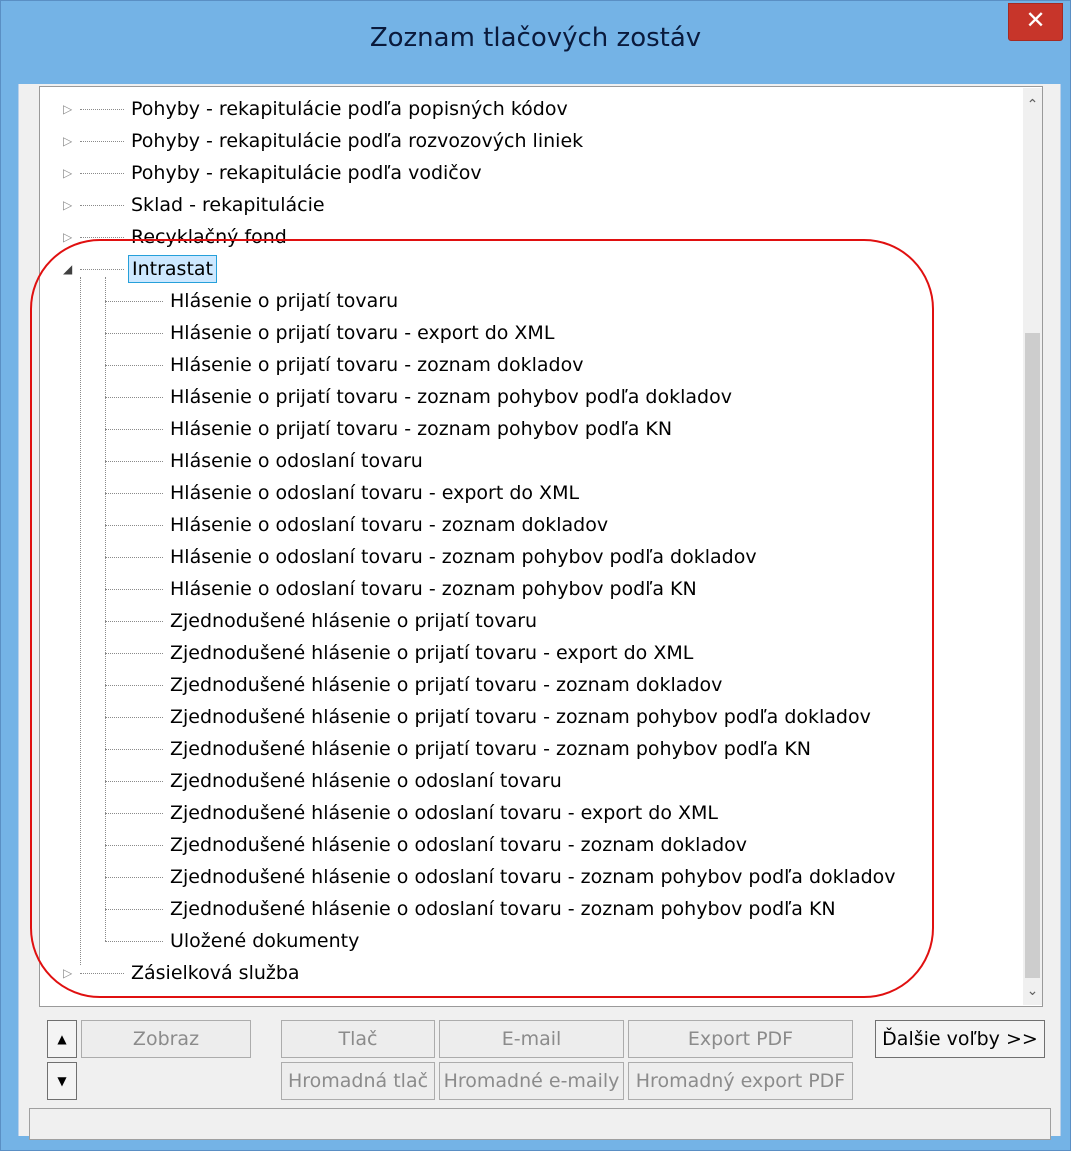 This screenshot has height=1151, width=1071. What do you see at coordinates (70, 269) in the screenshot?
I see `expanded-arrow-icon: ◢` at bounding box center [70, 269].